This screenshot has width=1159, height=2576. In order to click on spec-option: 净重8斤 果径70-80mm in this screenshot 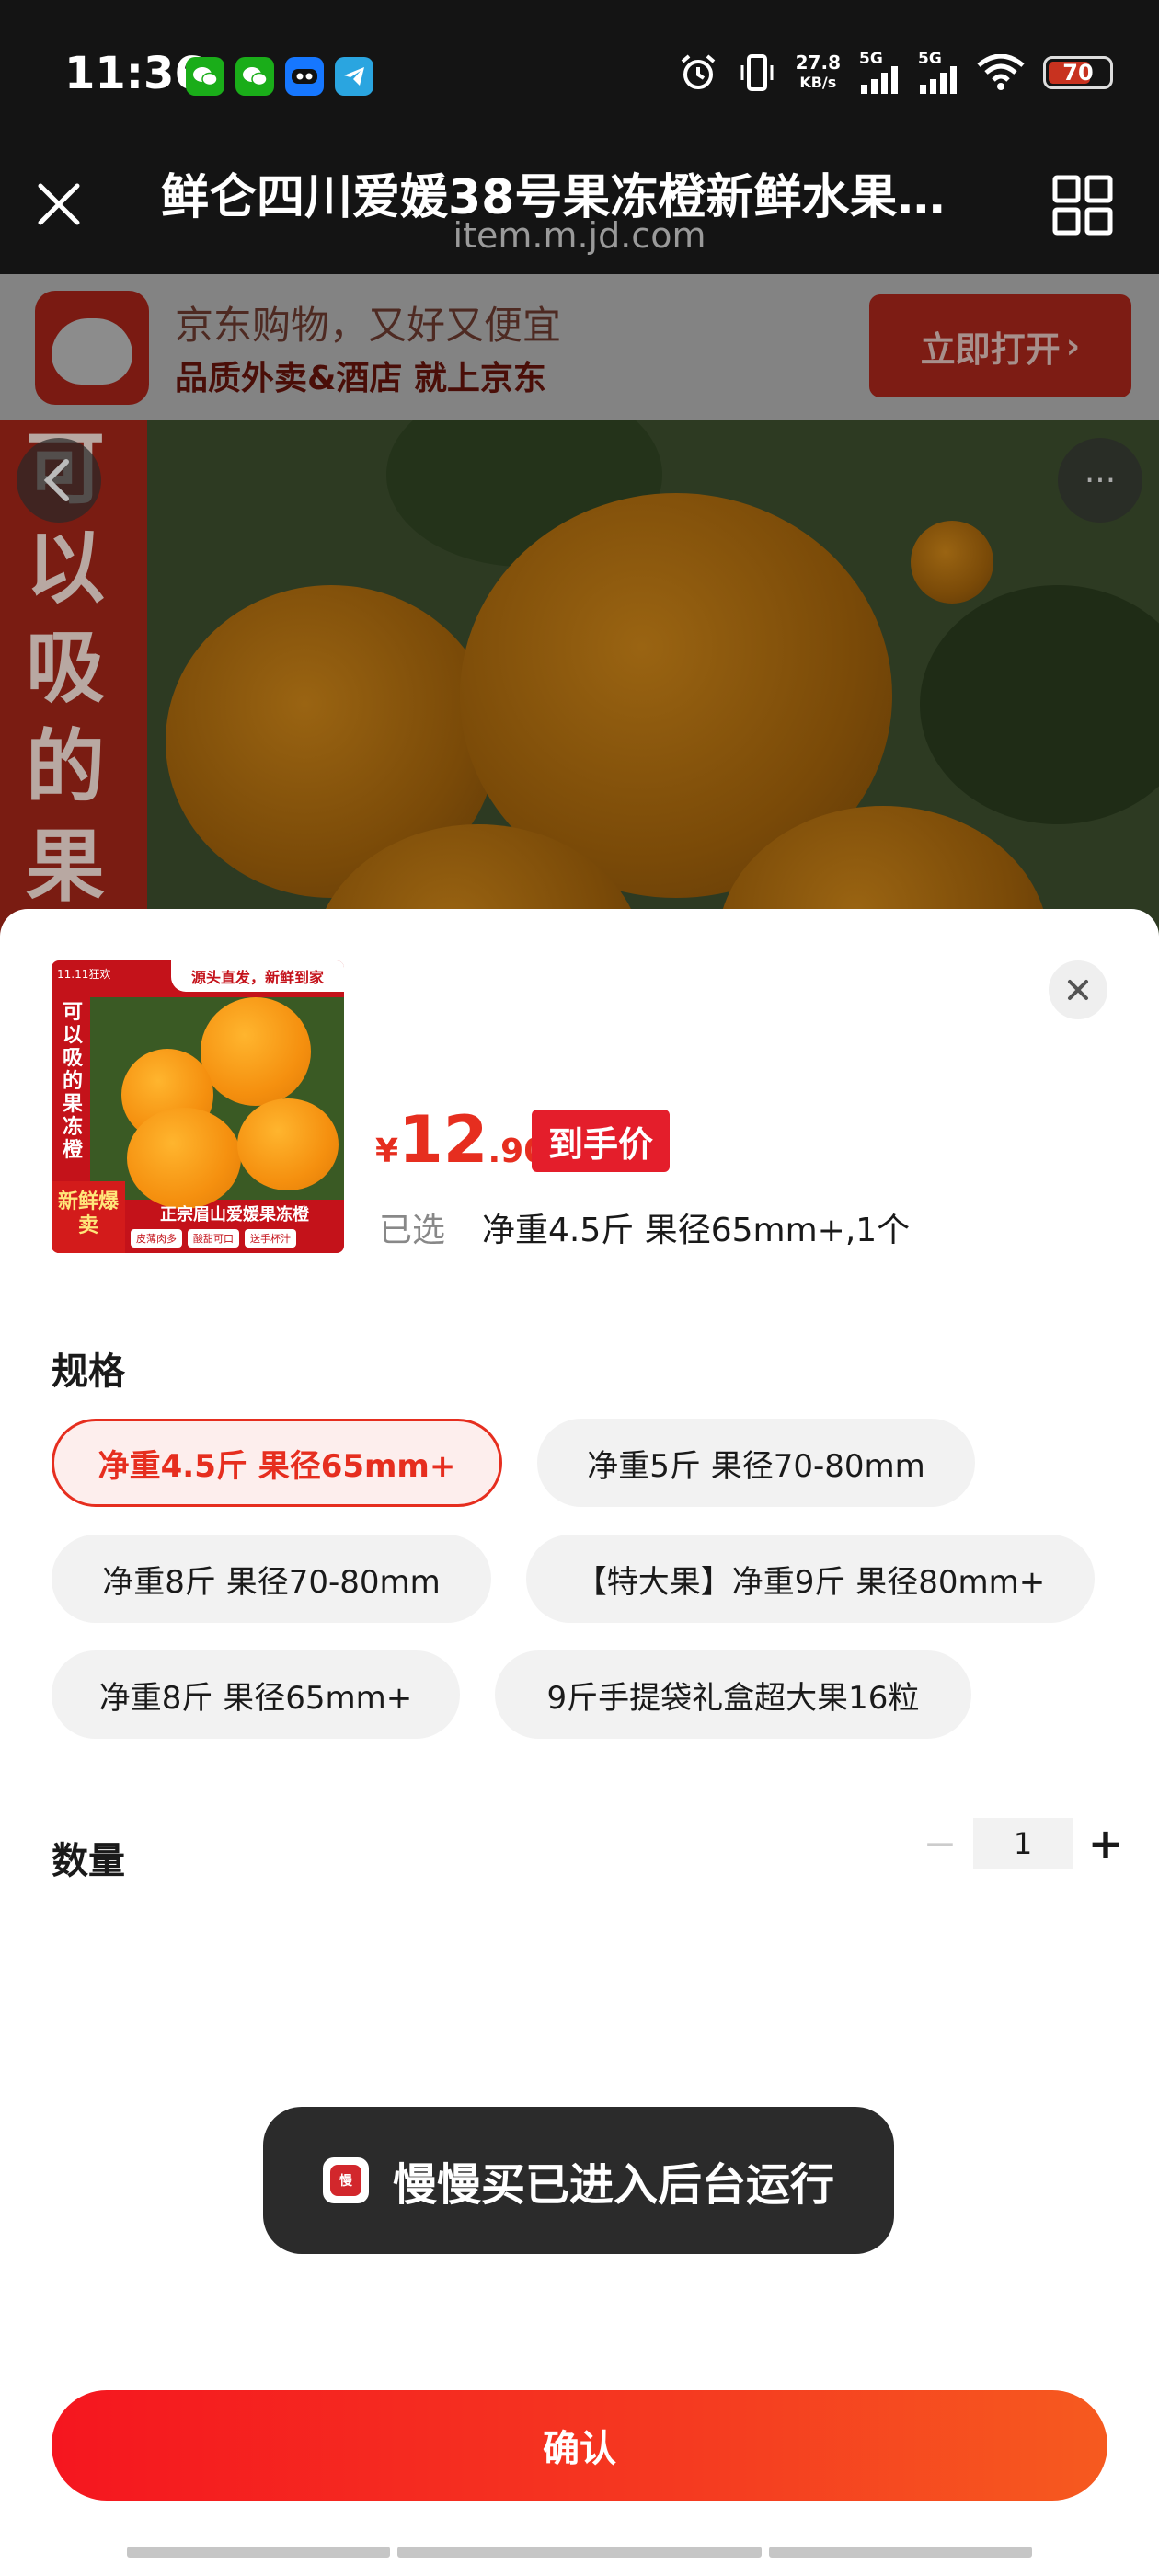, I will do `click(271, 1579)`.